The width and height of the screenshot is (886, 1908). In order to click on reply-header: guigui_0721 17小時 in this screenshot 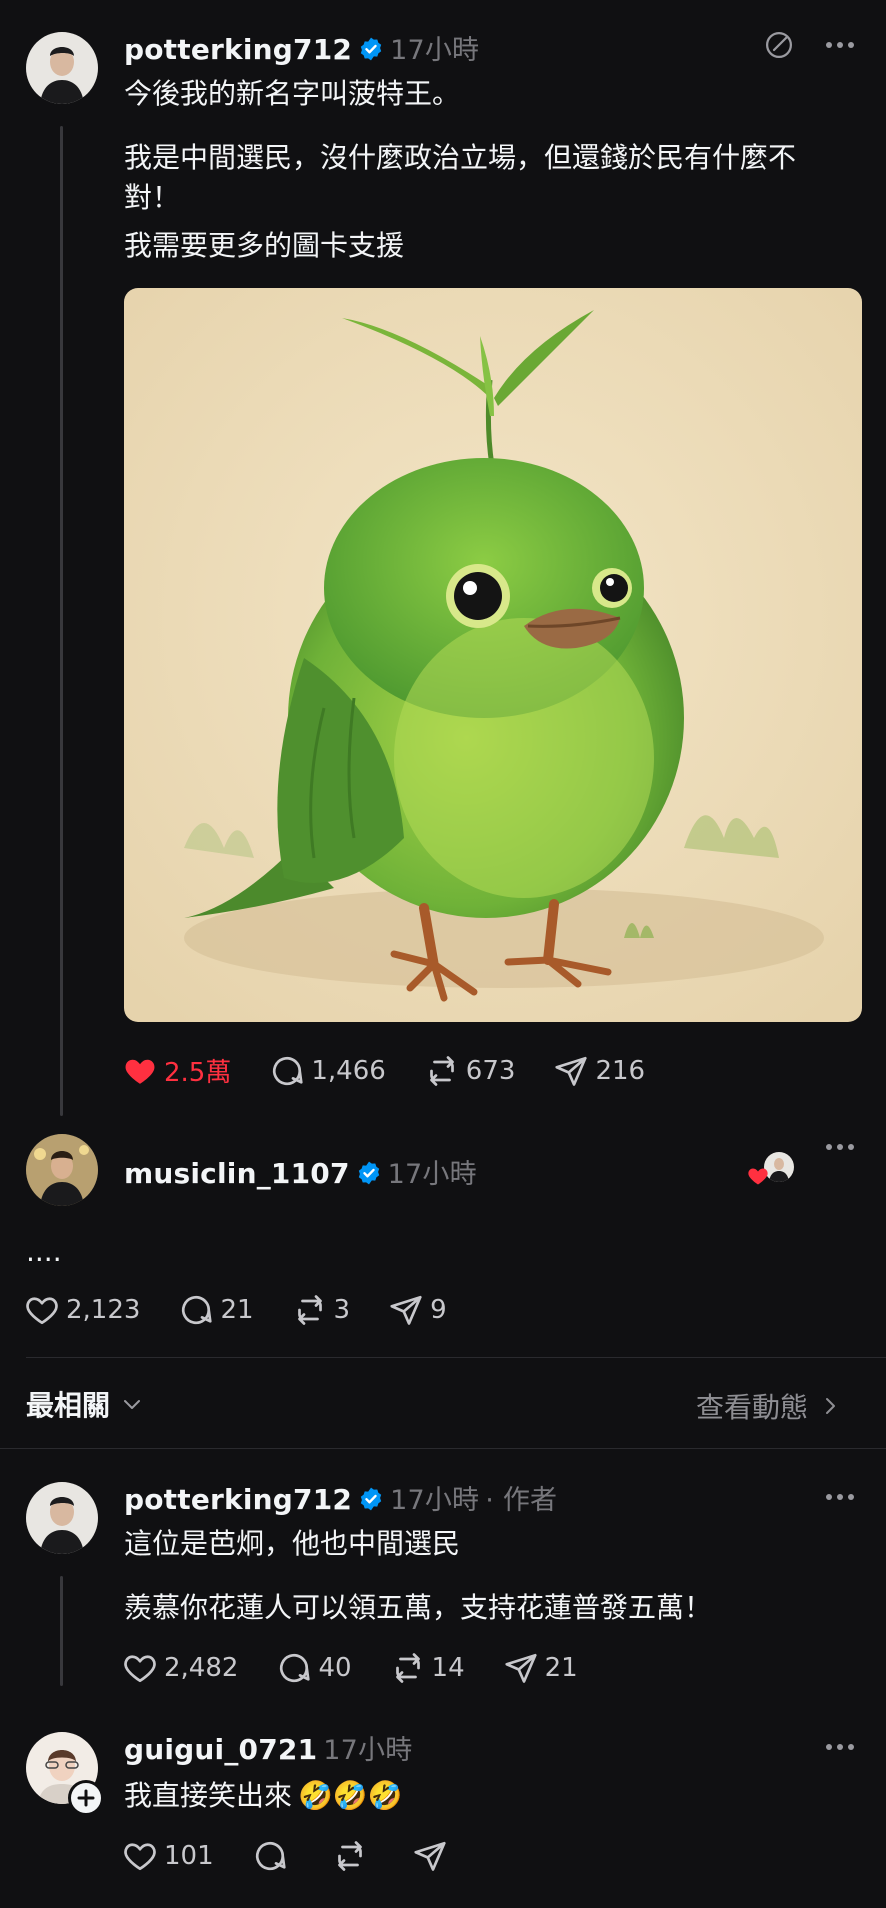, I will do `click(268, 1747)`.